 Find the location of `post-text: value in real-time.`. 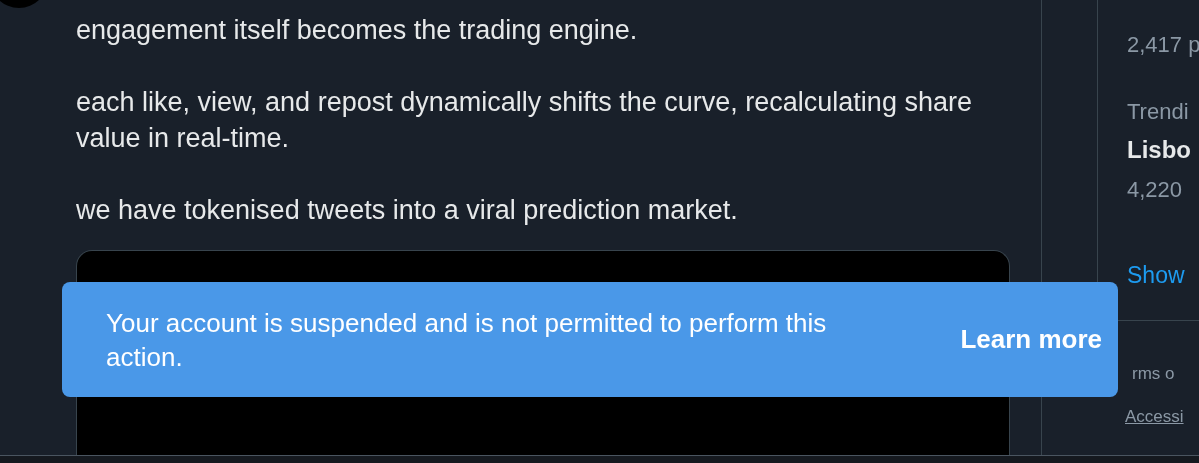

post-text: value in real-time. is located at coordinates (183, 138).